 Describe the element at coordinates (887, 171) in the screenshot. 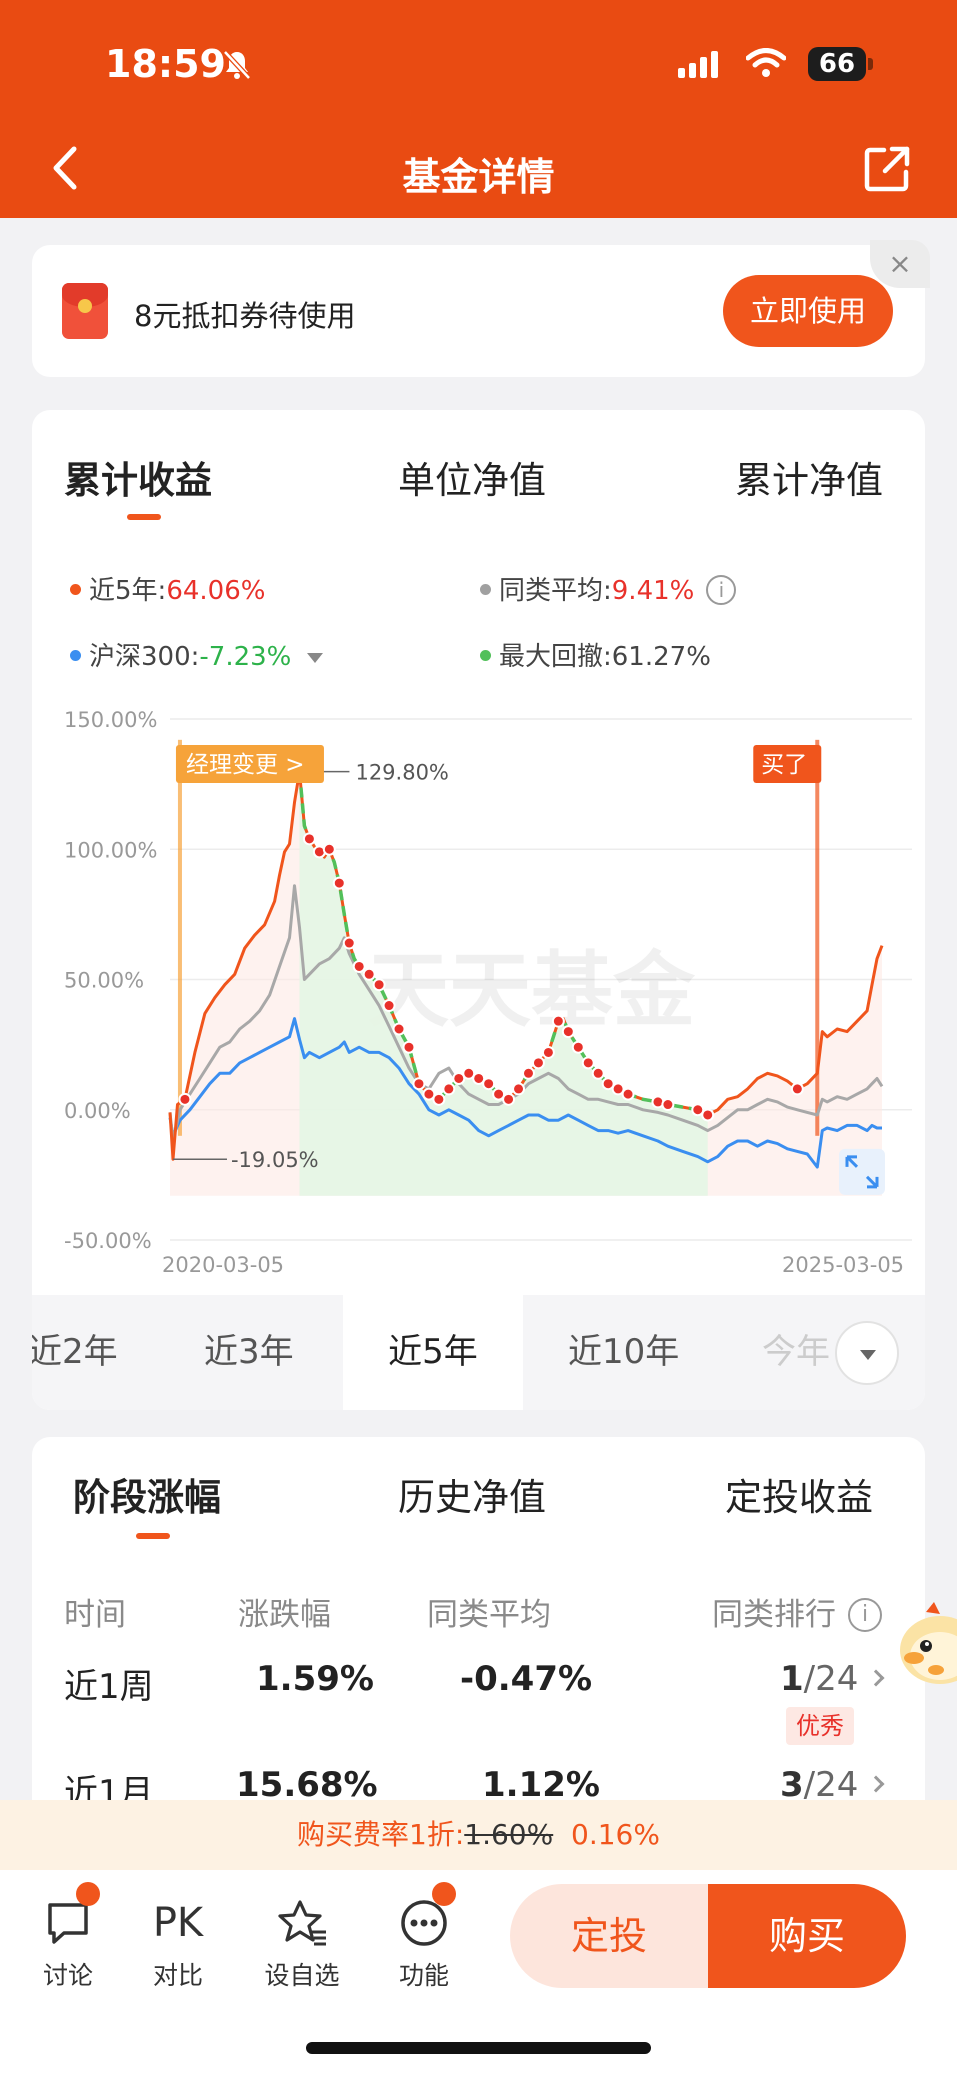

I see `share-icon` at that location.